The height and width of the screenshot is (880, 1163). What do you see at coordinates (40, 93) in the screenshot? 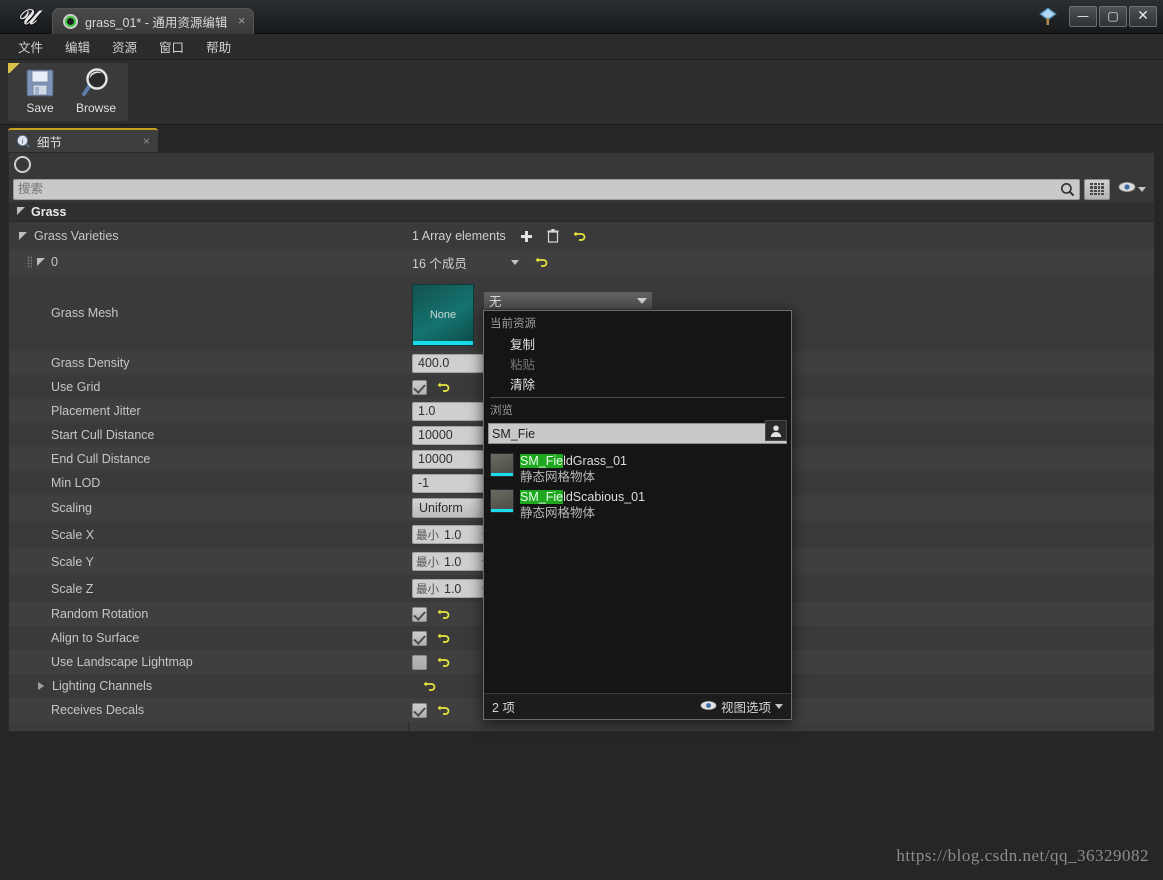
I see `save-button: Save` at bounding box center [40, 93].